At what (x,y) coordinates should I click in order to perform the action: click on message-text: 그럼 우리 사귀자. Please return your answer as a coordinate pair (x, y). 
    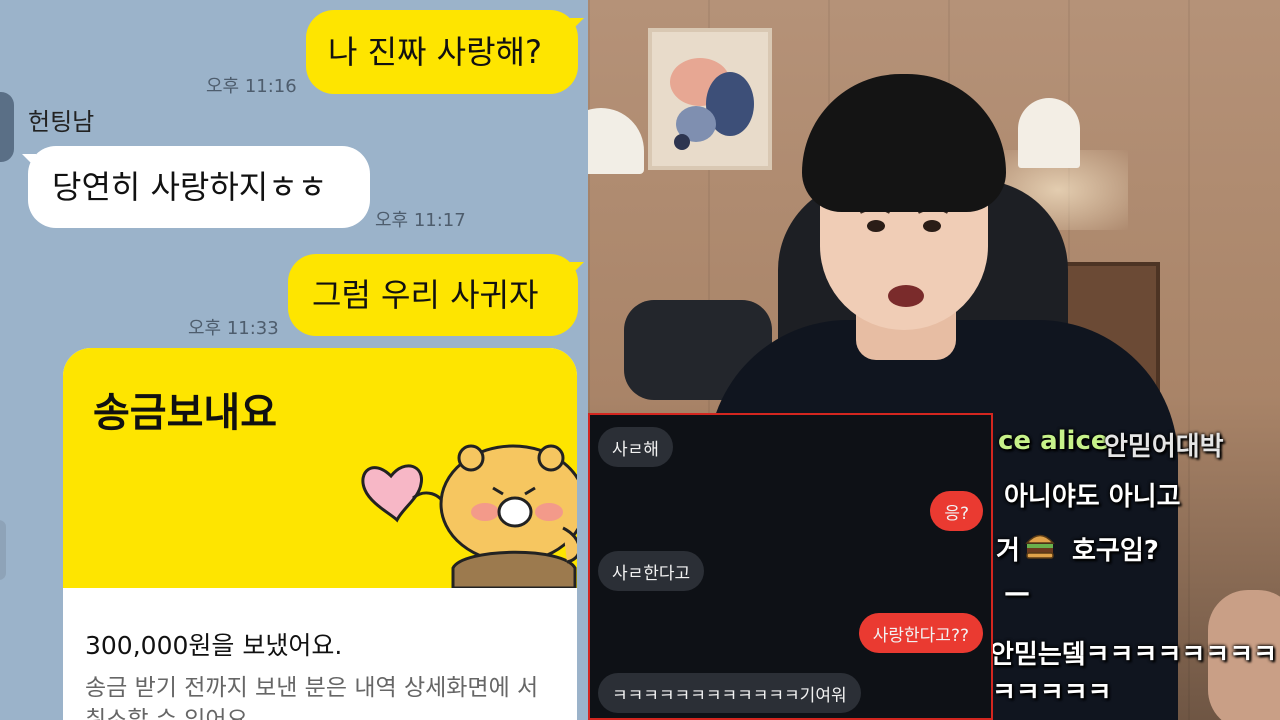
    Looking at the image, I should click on (425, 295).